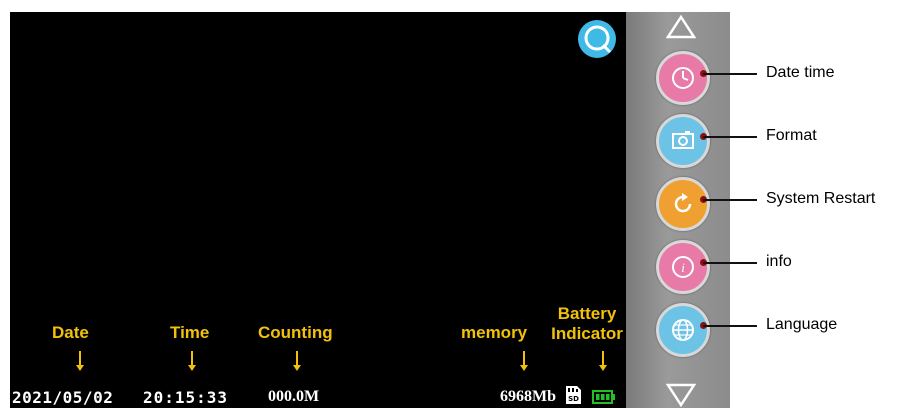 Image resolution: width=907 pixels, height=408 pixels. Describe the element at coordinates (70, 332) in the screenshot. I see `date-annotation: Date` at that location.